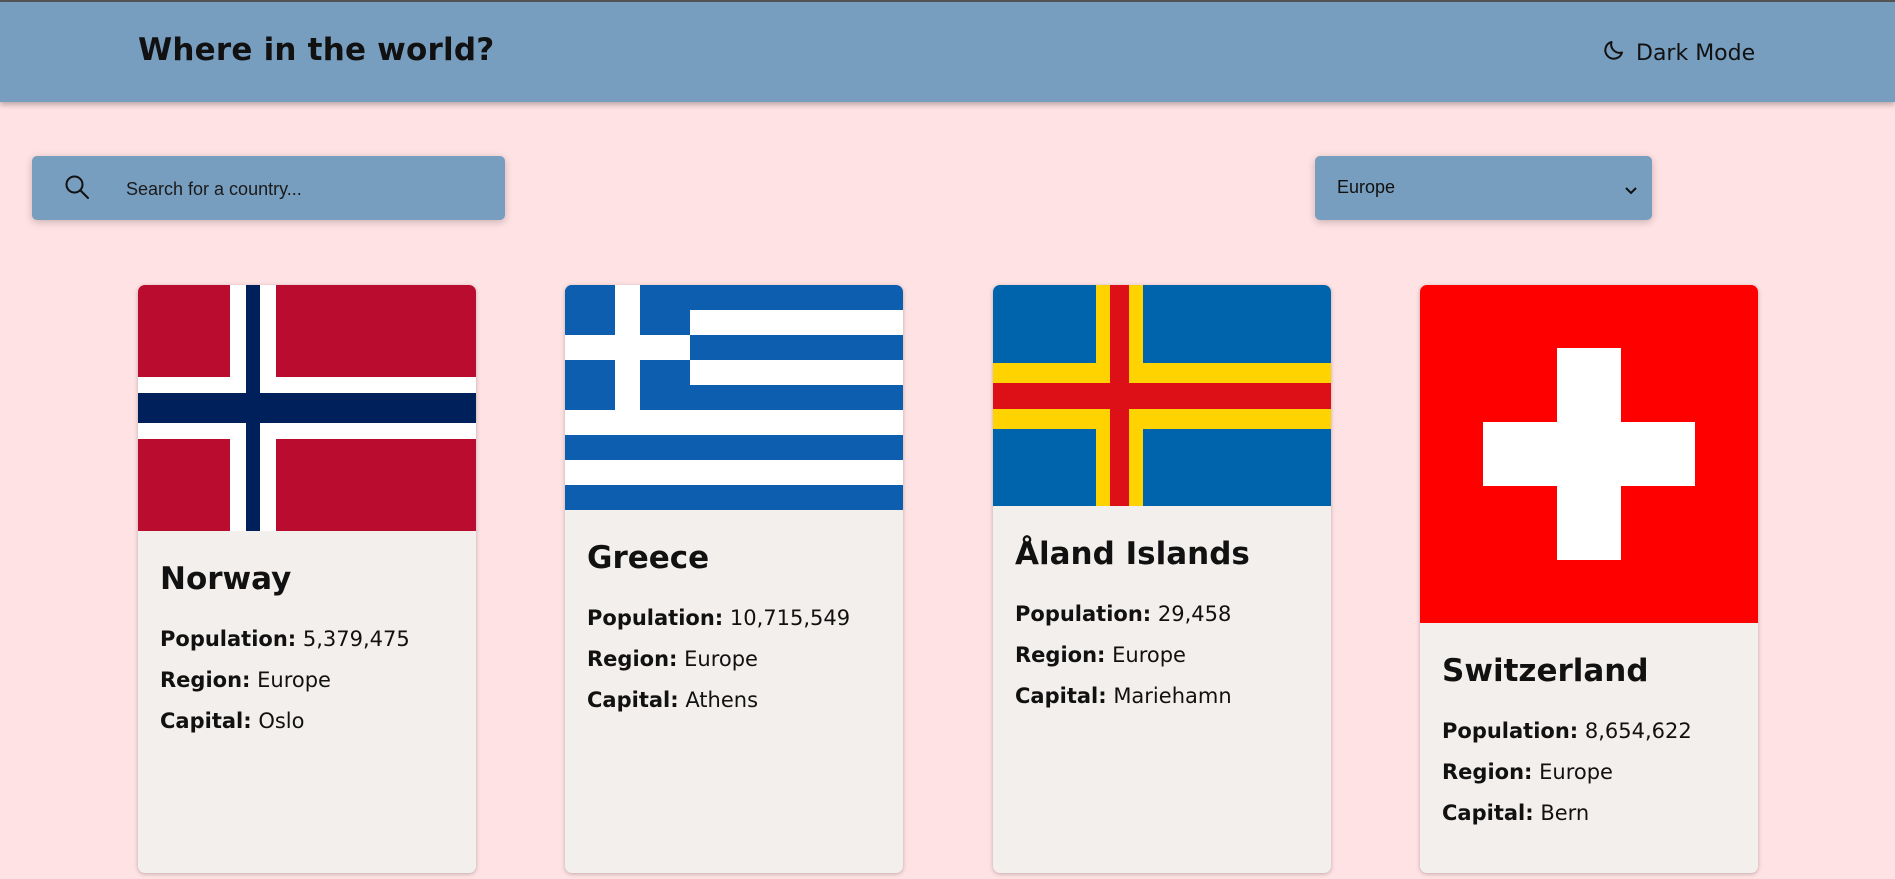 The width and height of the screenshot is (1895, 879). Describe the element at coordinates (1162, 395) in the screenshot. I see `flag-aland-islands` at that location.